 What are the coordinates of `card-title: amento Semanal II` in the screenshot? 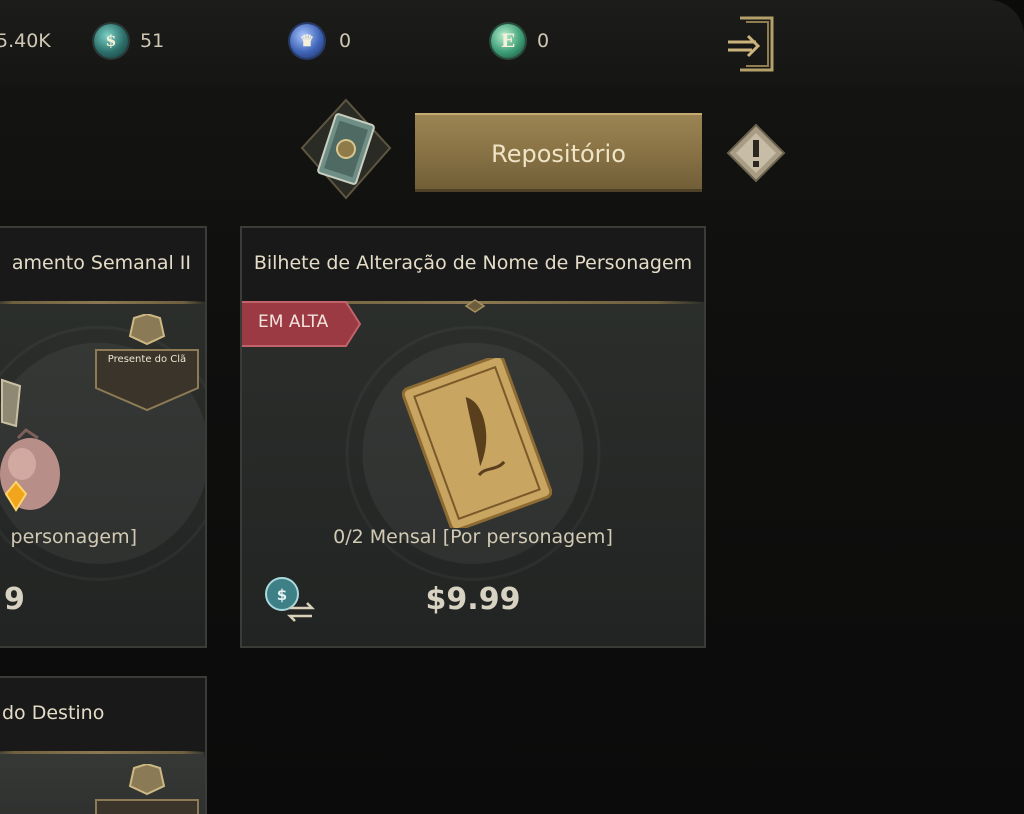 It's located at (101, 263).